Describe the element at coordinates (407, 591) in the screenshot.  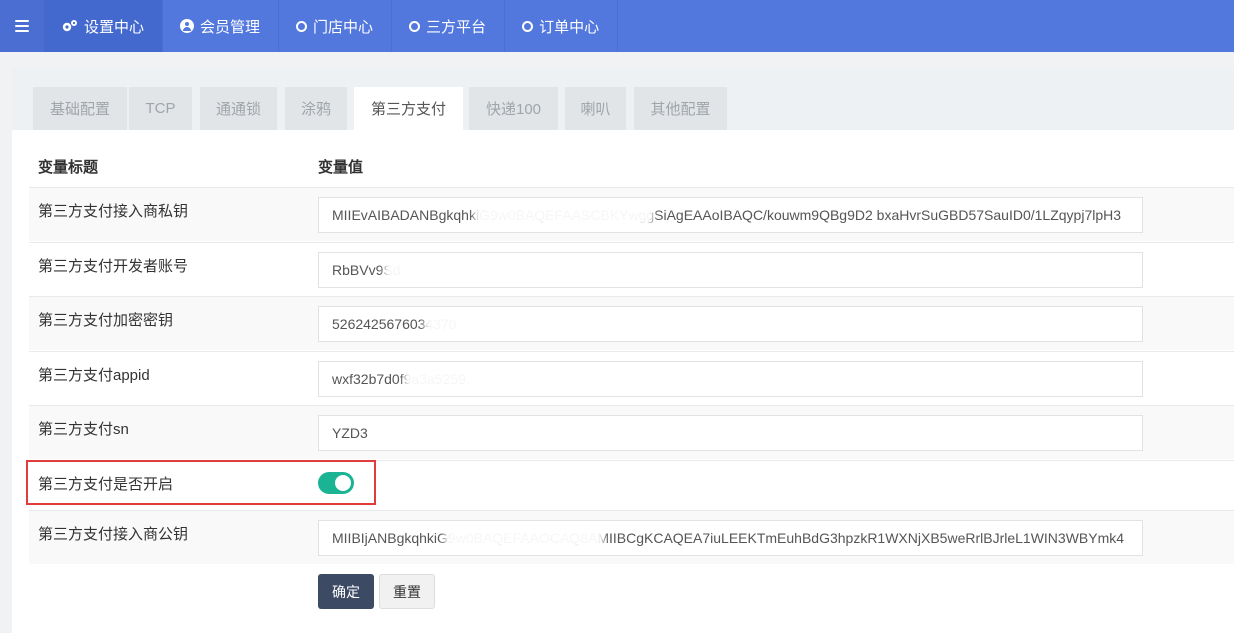
I see `reset-button: 重置` at that location.